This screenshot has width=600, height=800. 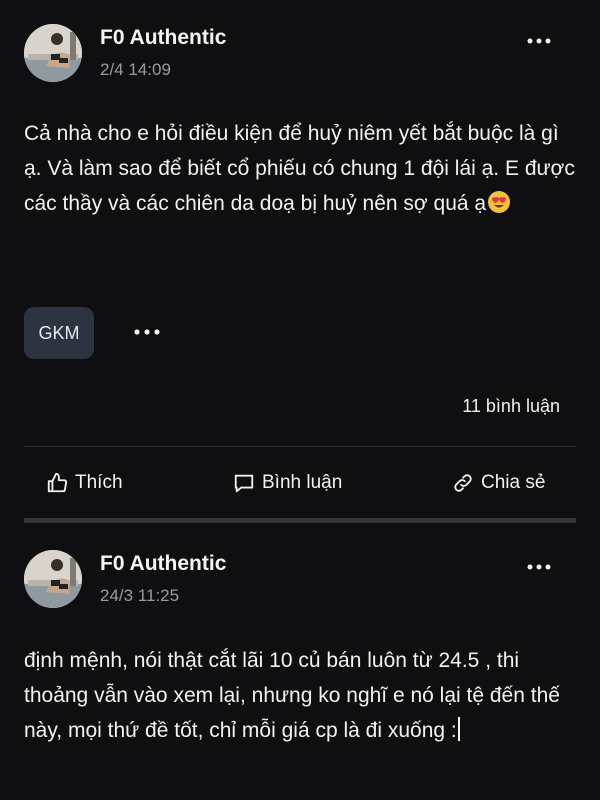 What do you see at coordinates (59, 333) in the screenshot?
I see `stock-tag-chip: GKM` at bounding box center [59, 333].